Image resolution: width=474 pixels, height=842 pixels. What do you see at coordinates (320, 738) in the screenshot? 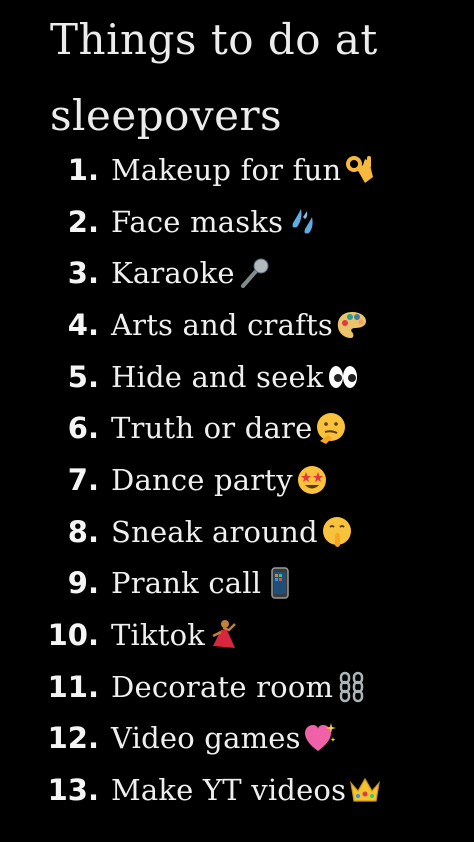
I see `sparkling-heart-icon` at bounding box center [320, 738].